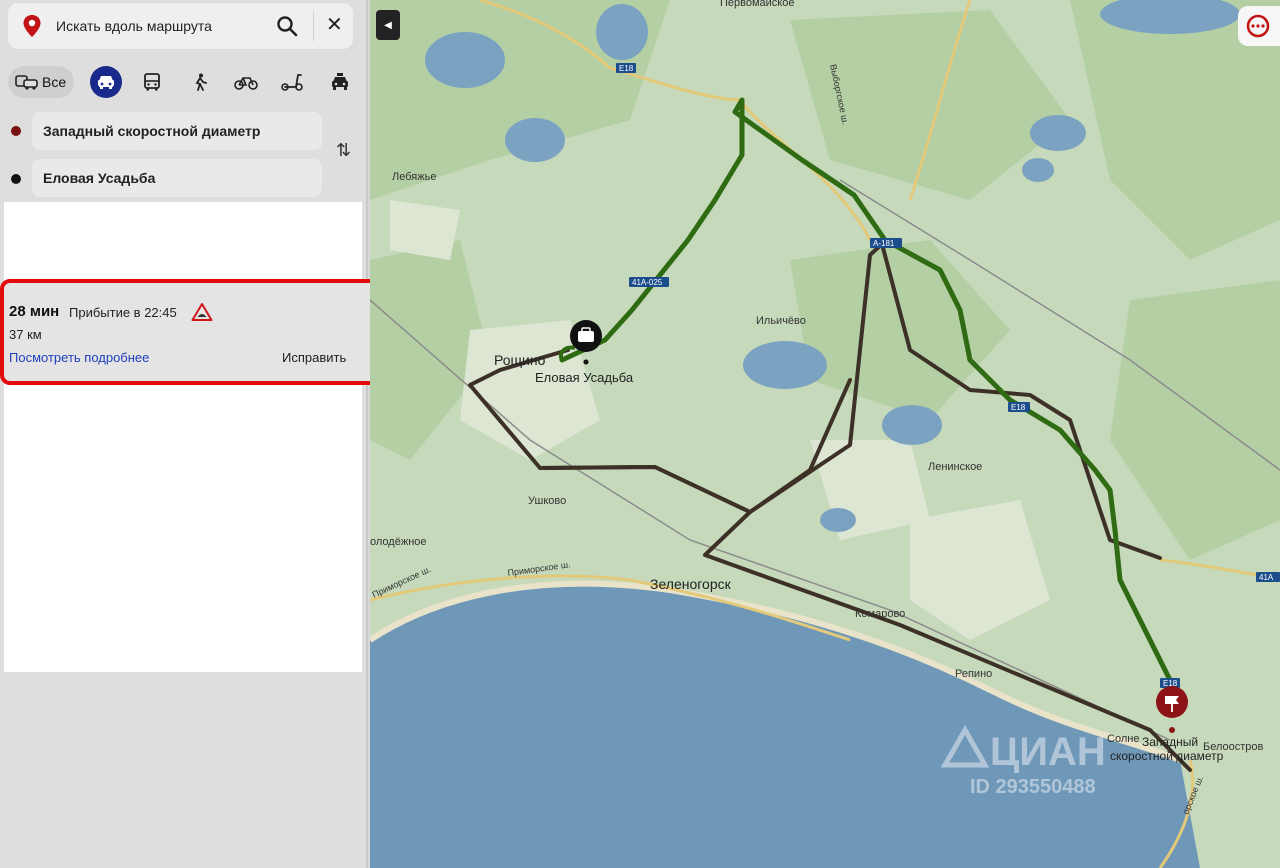 The image size is (1280, 868). What do you see at coordinates (334, 25) in the screenshot?
I see `close-icon: ✕` at bounding box center [334, 25].